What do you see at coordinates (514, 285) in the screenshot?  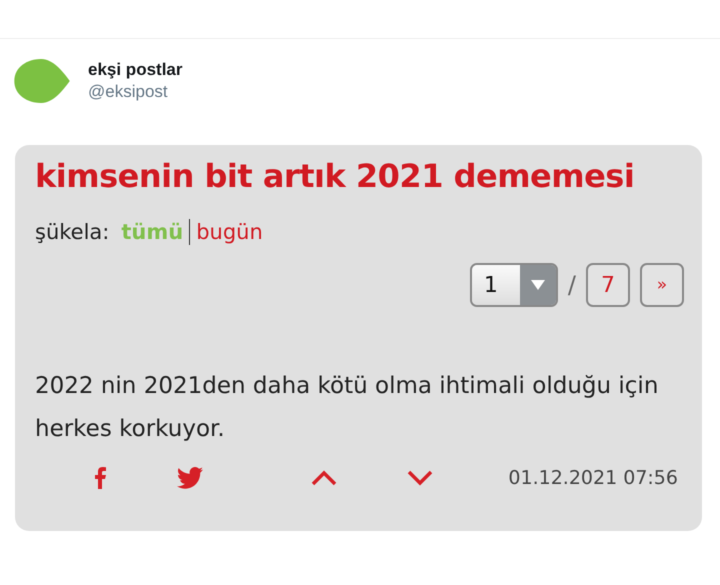 I see `page-select: 1` at bounding box center [514, 285].